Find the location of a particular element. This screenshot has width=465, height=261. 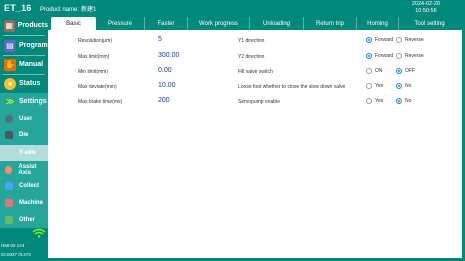

sidebar-item-label: Status is located at coordinates (30, 83).